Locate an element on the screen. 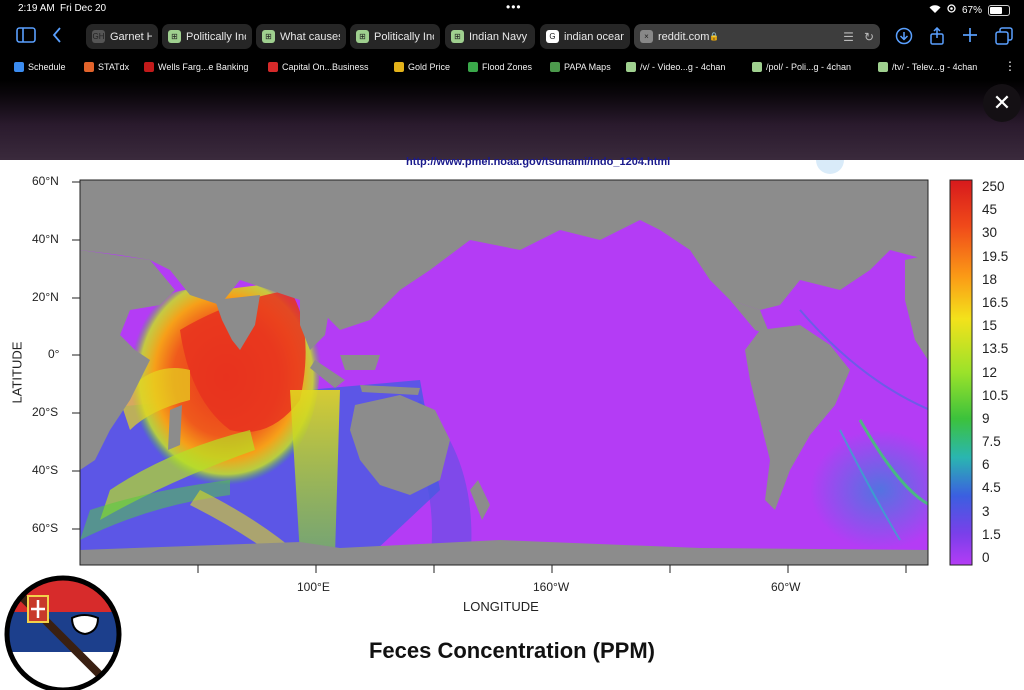 This screenshot has width=1024, height=690. colorbar-tick-label: 9 is located at coordinates (986, 418).